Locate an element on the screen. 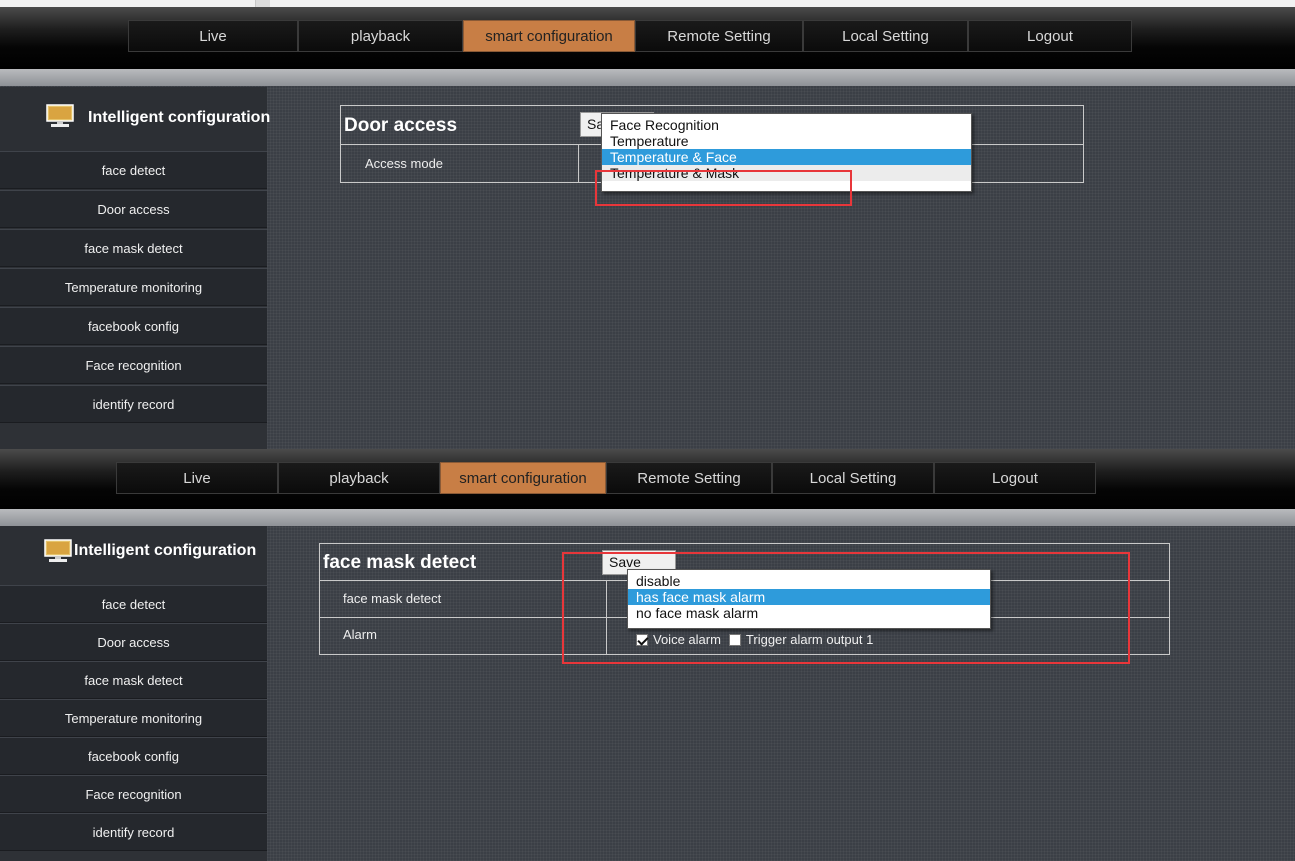 This screenshot has height=861, width=1295. face-mask-detect-label: face mask detect is located at coordinates (392, 598).